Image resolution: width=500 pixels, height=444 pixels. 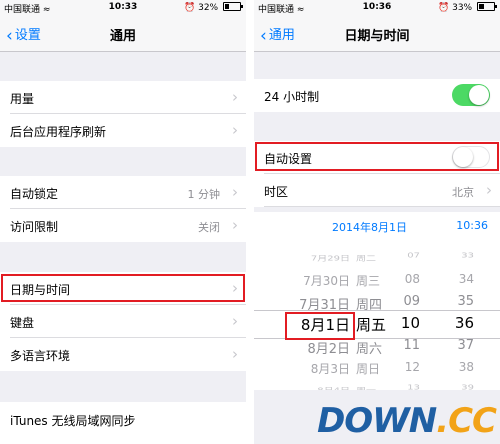 I want to click on row-label: 键盘, so click(x=22, y=323).